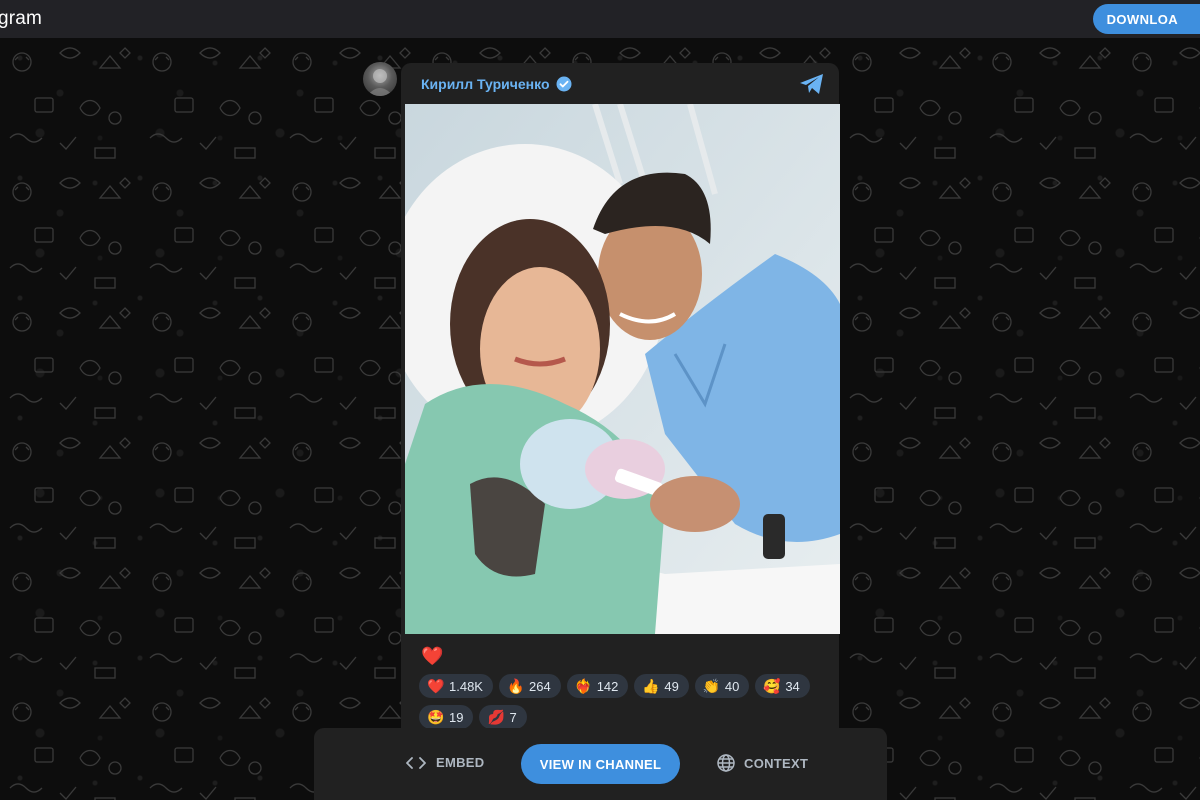  Describe the element at coordinates (539, 686) in the screenshot. I see `reaction-count: 264` at that location.